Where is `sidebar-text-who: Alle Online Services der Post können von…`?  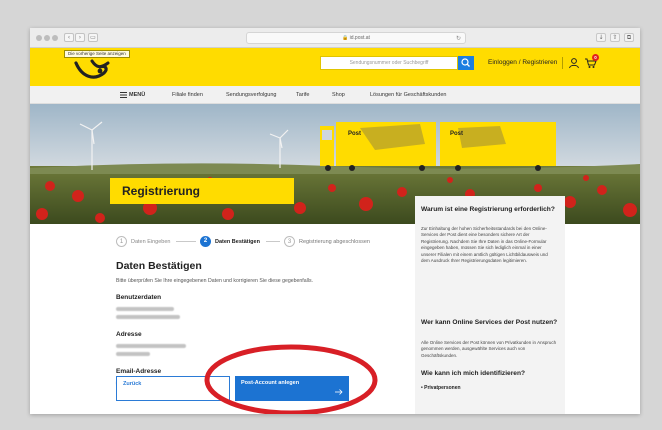
sidebar-text-who: Alle Online Services der Post können von… is located at coordinates (489, 349).